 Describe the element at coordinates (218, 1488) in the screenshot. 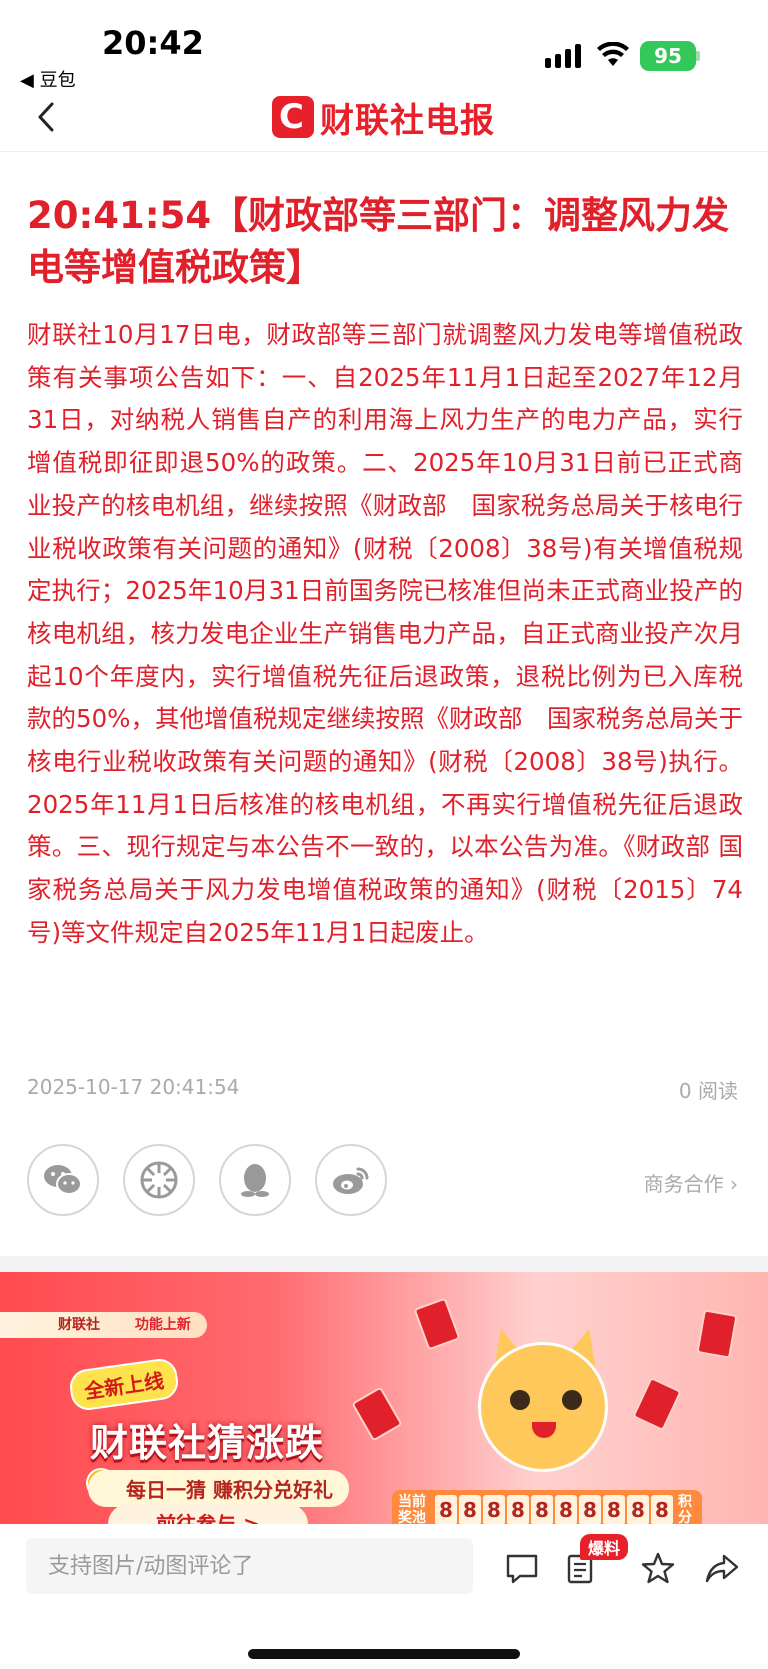

I see `banner-subtitle: 每日一猜 赚积分兑好礼` at that location.